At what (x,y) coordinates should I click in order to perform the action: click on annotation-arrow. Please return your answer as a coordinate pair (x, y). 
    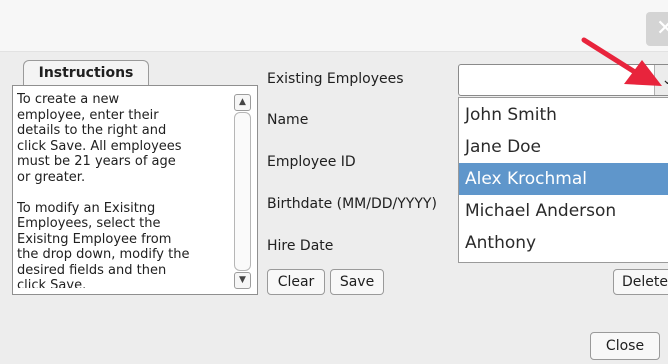
    Looking at the image, I should click on (621, 61).